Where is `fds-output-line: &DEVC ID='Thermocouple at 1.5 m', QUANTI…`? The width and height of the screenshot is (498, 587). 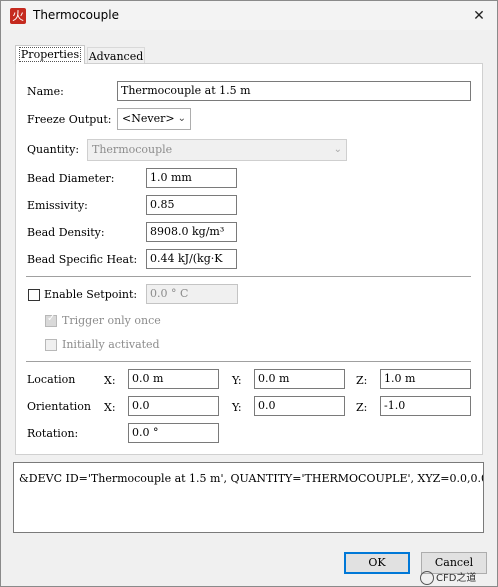
fds-output-line: &DEVC ID='Thermocouple at 1.5 m', QUANTI… is located at coordinates (251, 478).